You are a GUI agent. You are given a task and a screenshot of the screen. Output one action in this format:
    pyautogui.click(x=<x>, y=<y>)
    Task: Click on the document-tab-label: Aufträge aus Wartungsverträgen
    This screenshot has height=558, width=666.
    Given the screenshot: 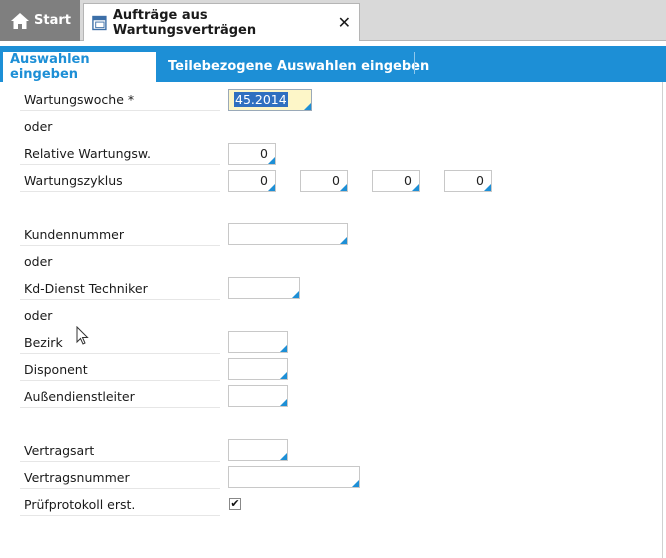 What is the action you would take?
    pyautogui.click(x=184, y=22)
    